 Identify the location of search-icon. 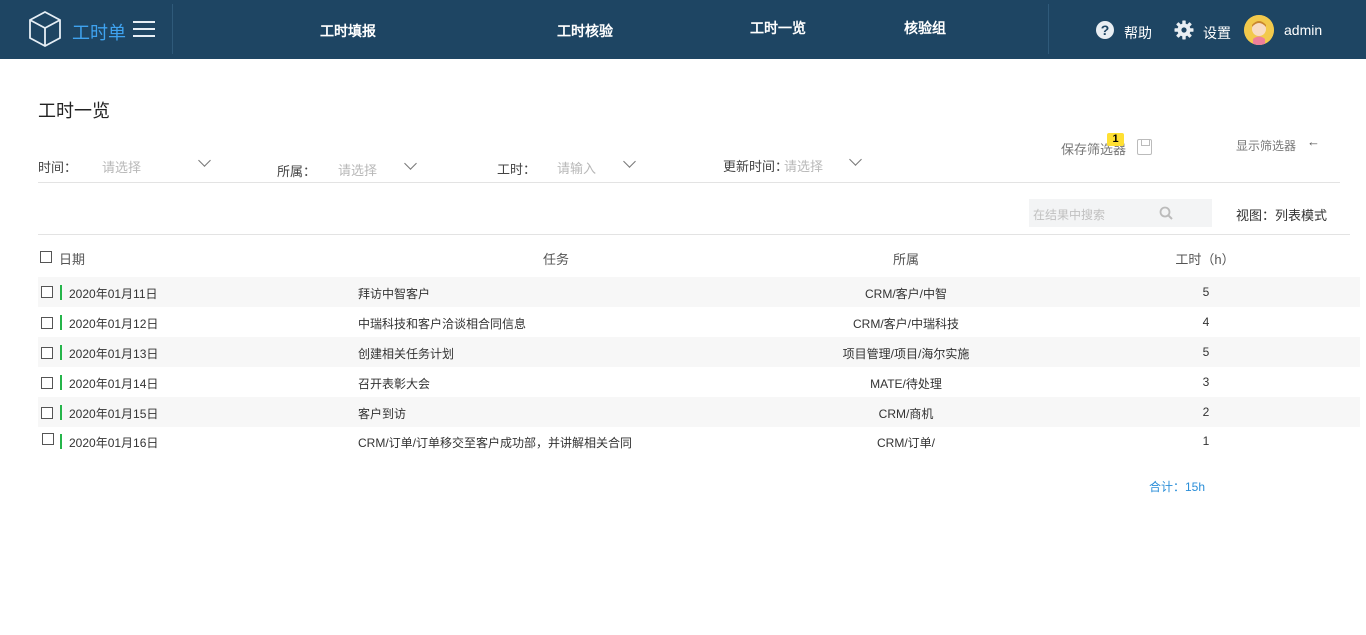
(1166, 213).